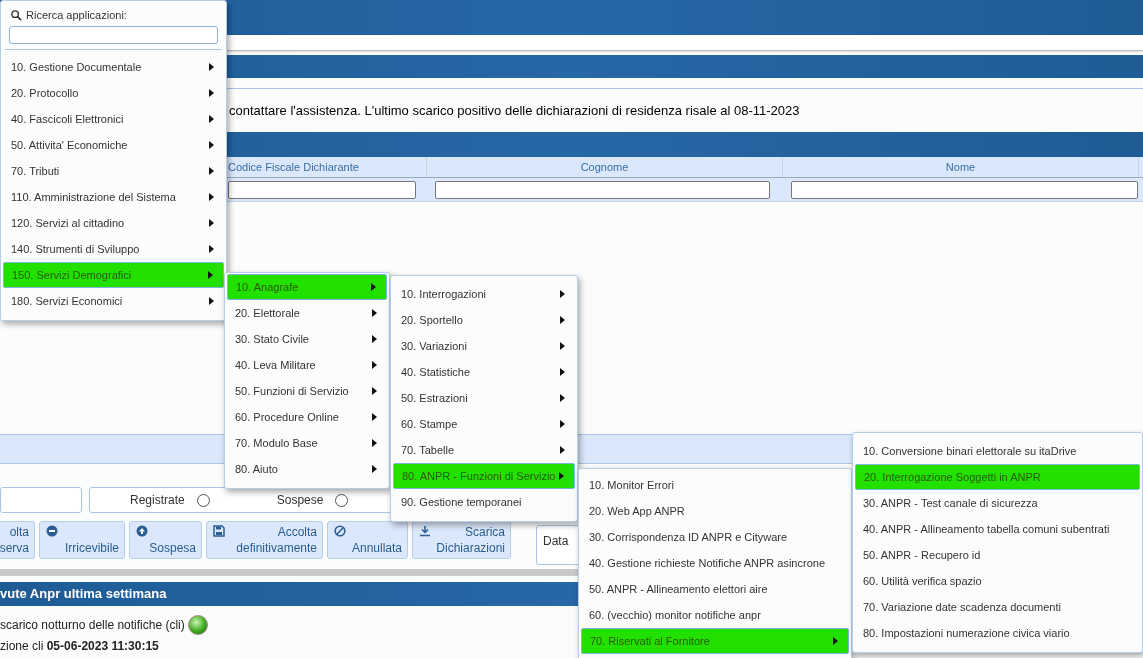 The width and height of the screenshot is (1143, 658). I want to click on date-label: Data, so click(556, 541).